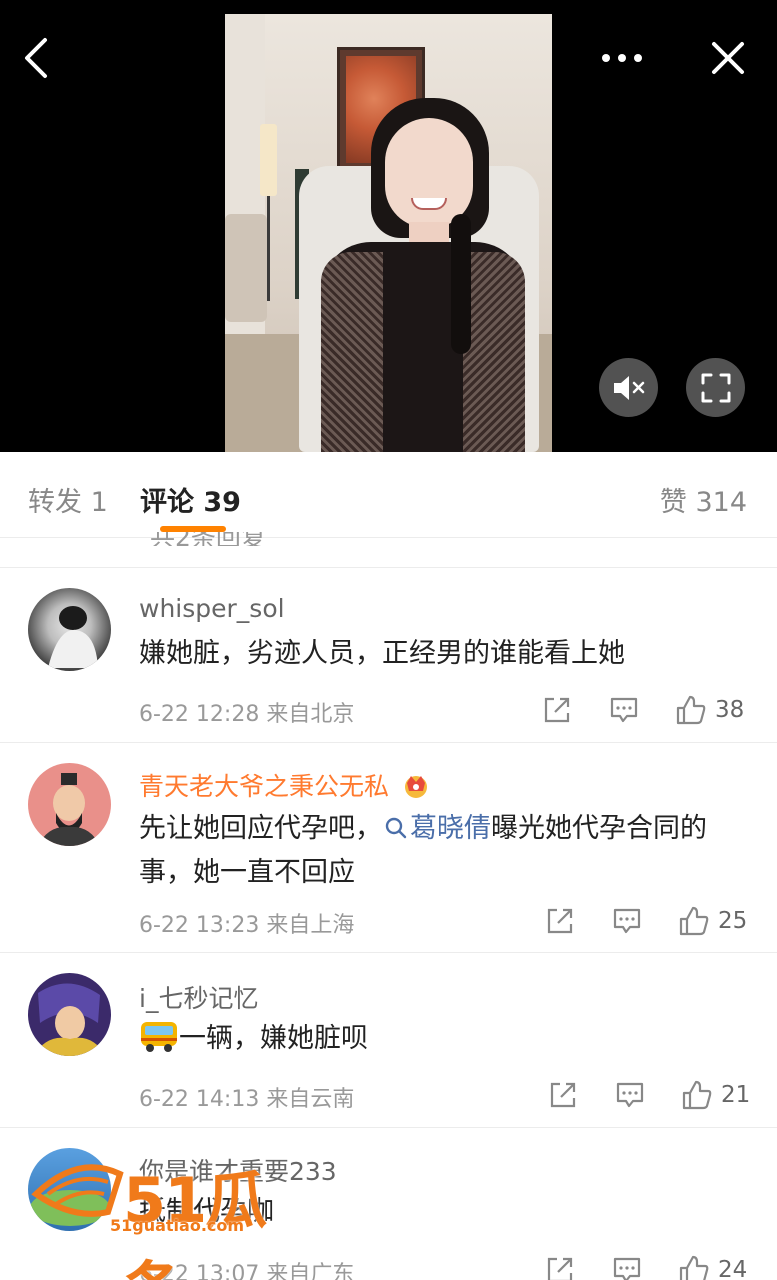 Image resolution: width=777 pixels, height=1280 pixels. Describe the element at coordinates (159, 1037) in the screenshot. I see `bus-emoji-icon` at that location.